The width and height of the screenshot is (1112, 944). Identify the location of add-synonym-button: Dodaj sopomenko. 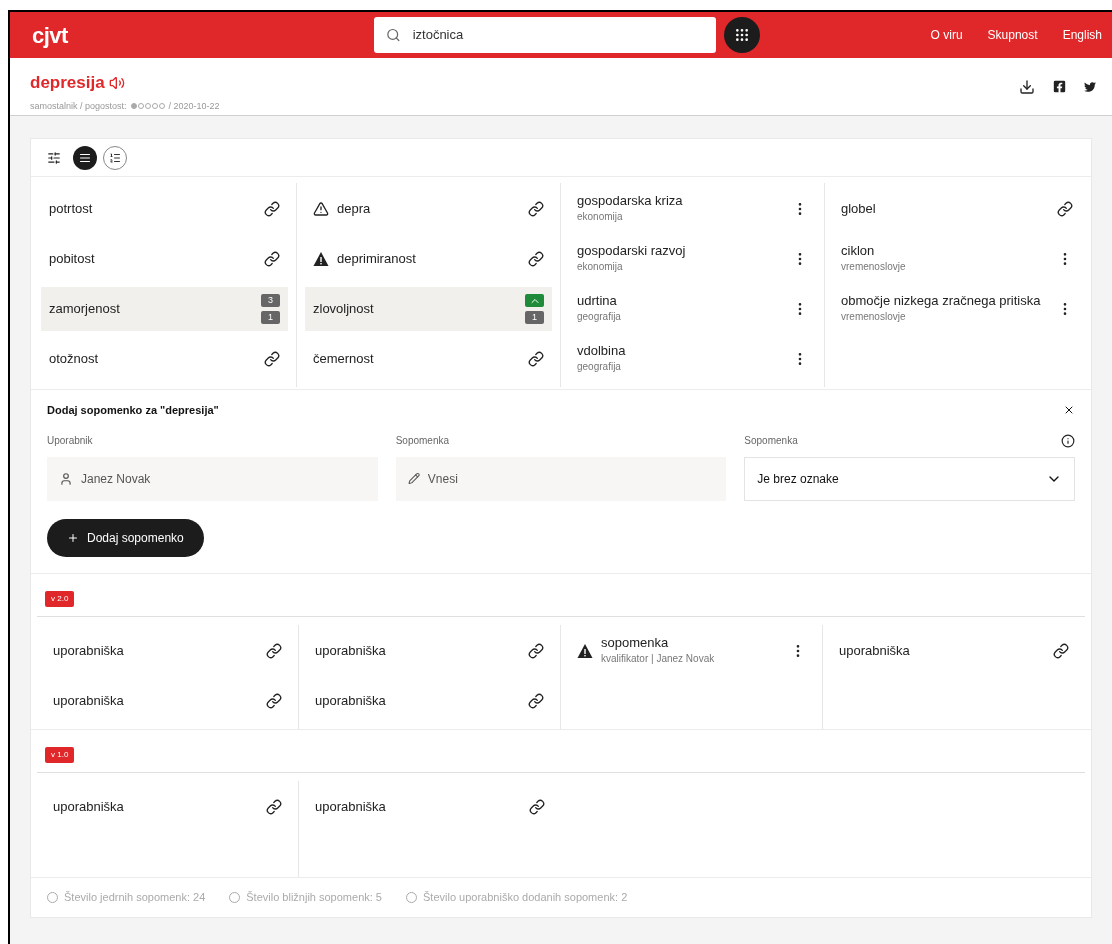
(125, 537).